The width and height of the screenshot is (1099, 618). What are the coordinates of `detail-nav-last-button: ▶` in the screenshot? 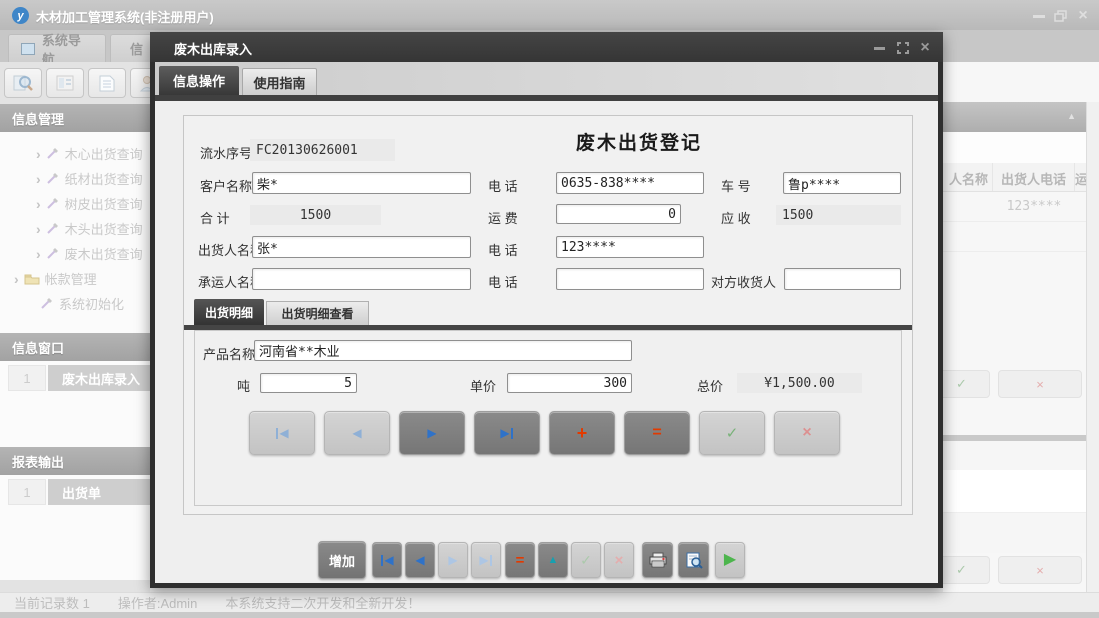 It's located at (507, 433).